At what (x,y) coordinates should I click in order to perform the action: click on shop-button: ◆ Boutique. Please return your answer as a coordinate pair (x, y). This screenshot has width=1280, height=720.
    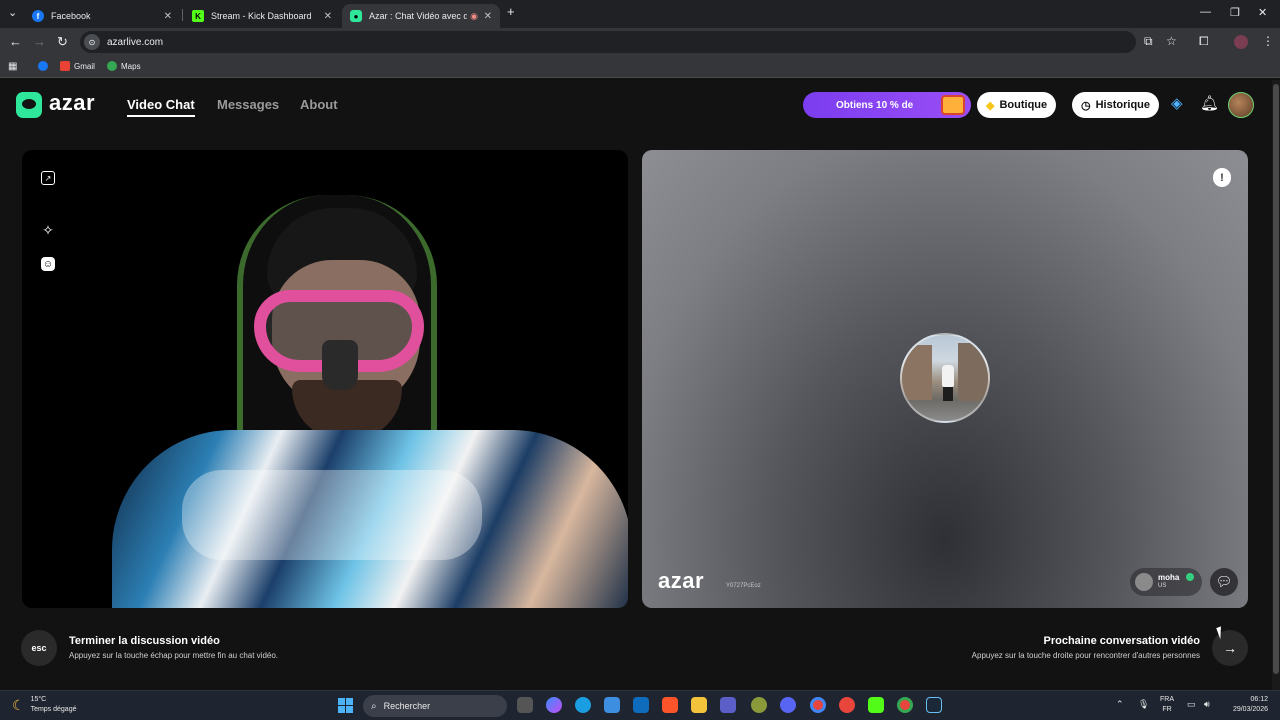
    Looking at the image, I should click on (1017, 105).